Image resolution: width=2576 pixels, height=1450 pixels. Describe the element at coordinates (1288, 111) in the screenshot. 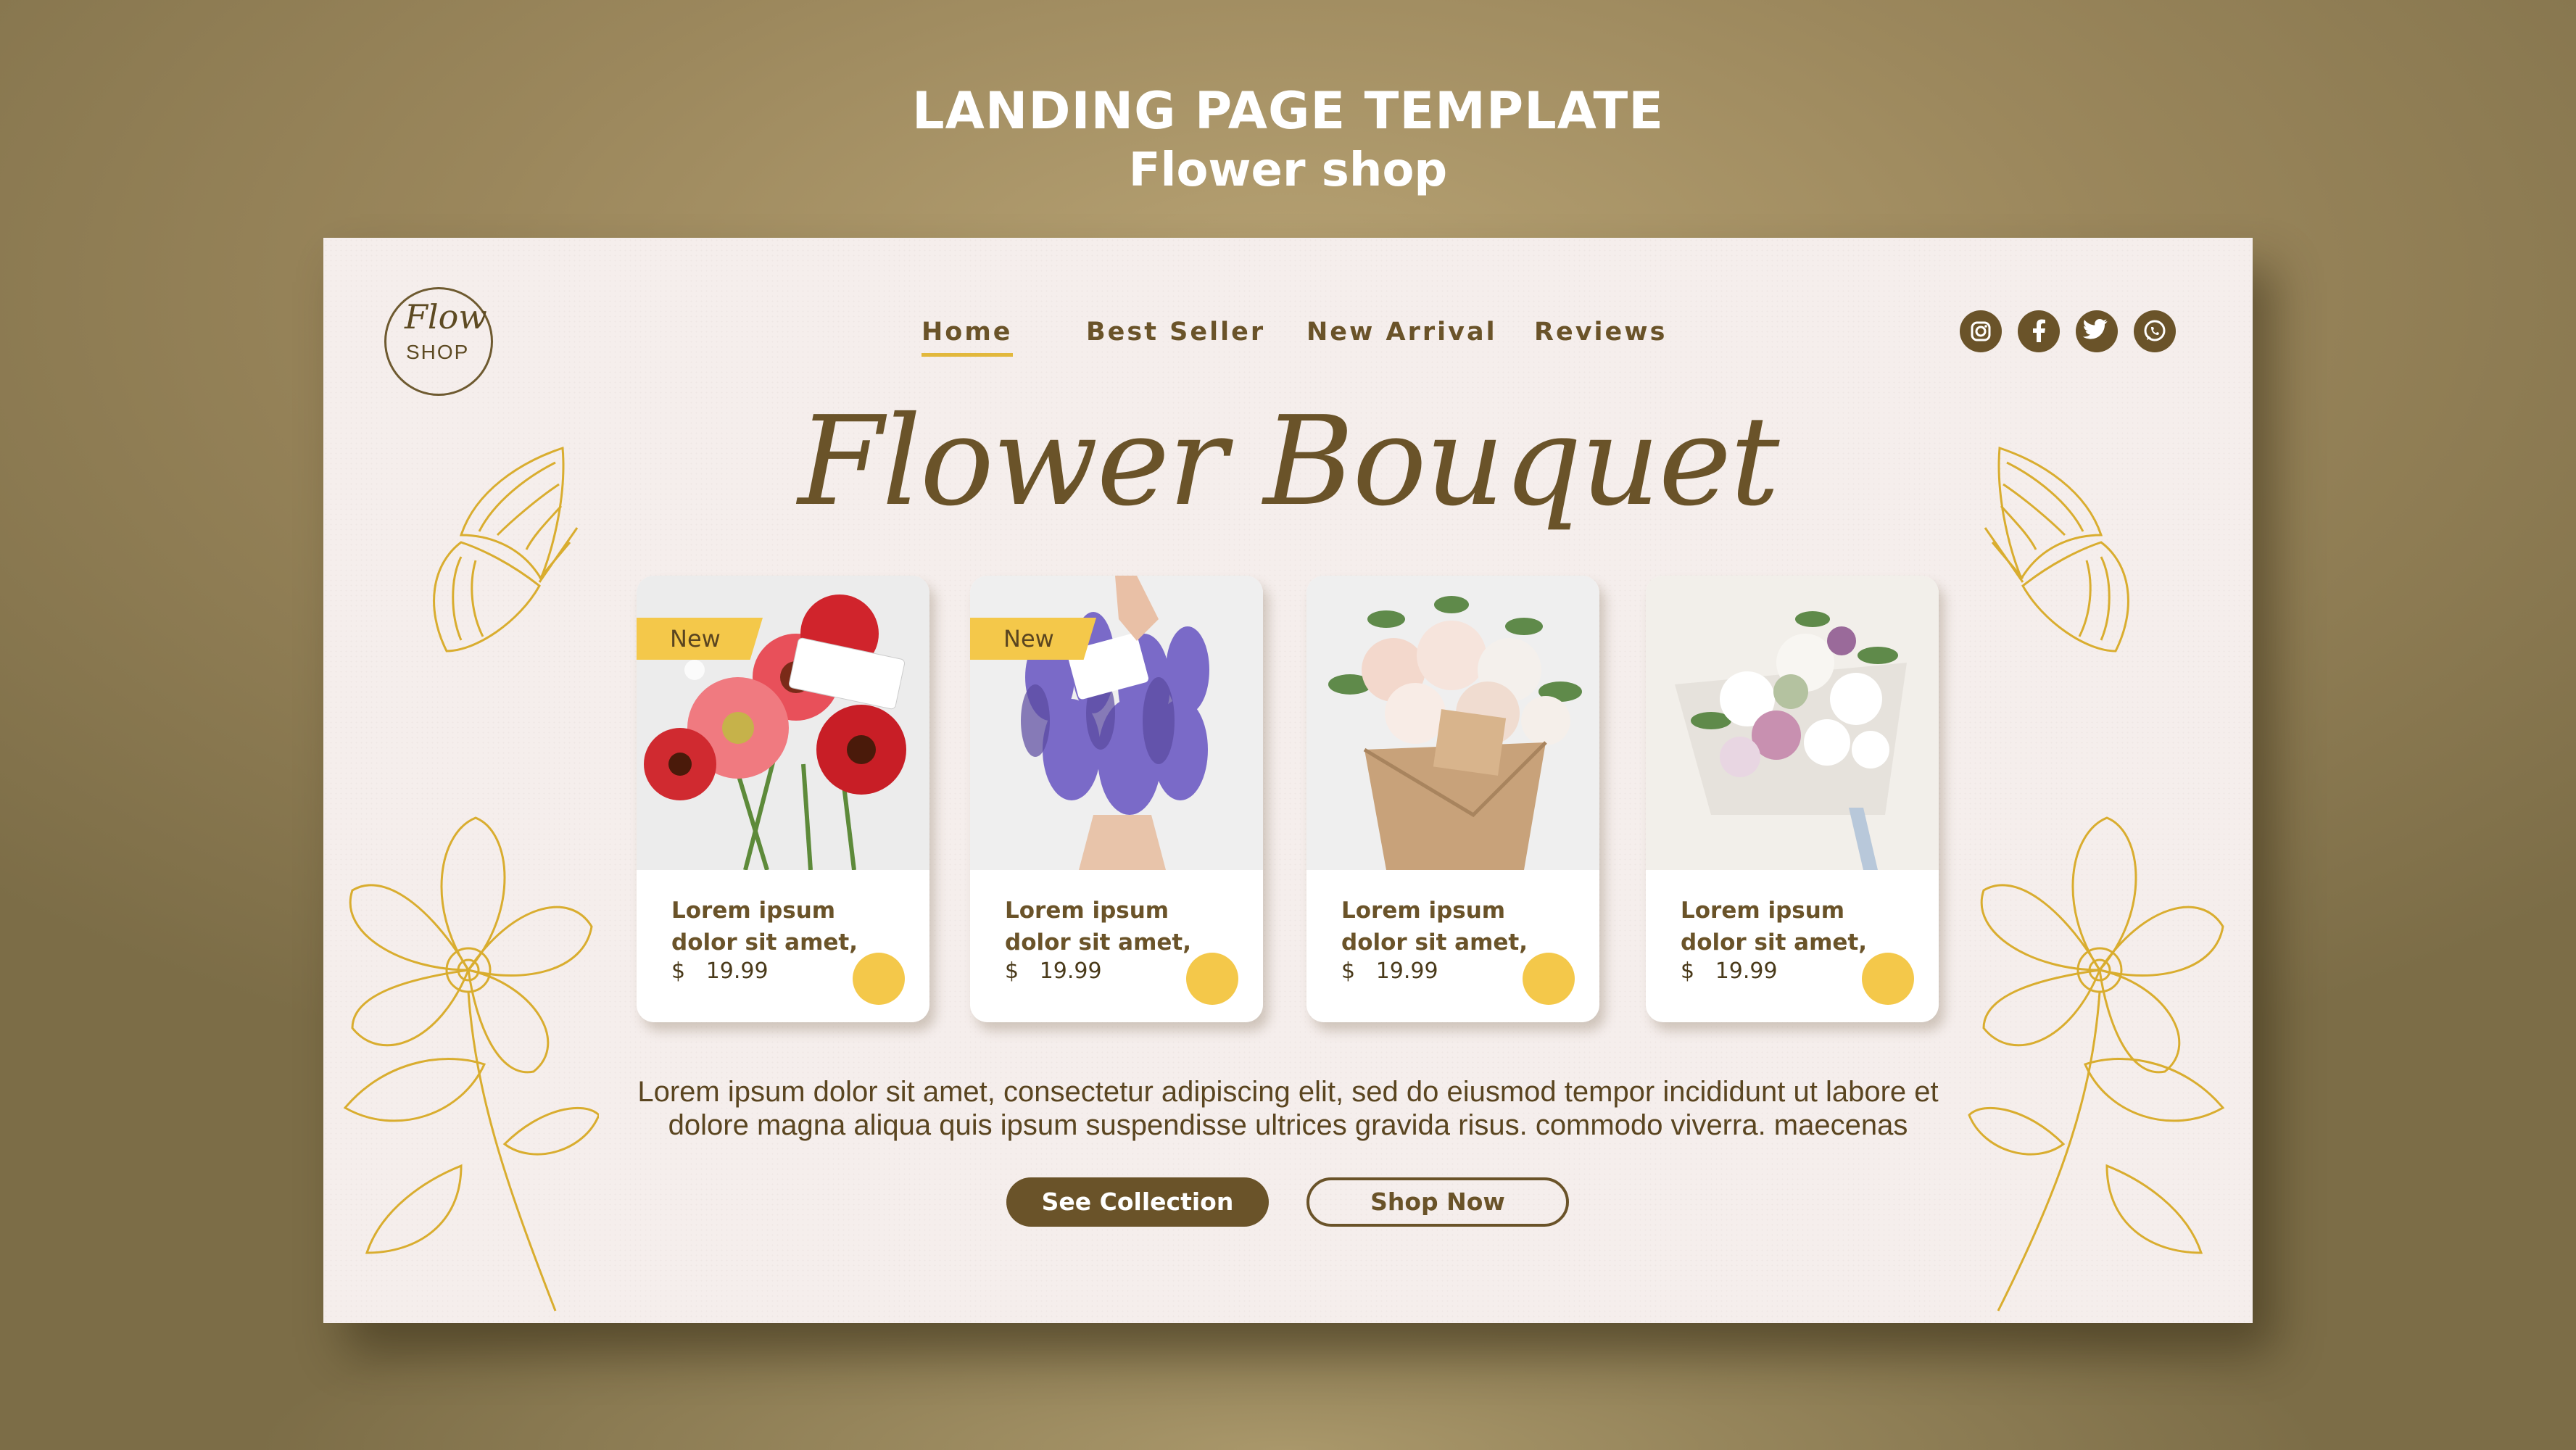

I see `poster-title: LANDING PAGE TEMPLATE` at that location.